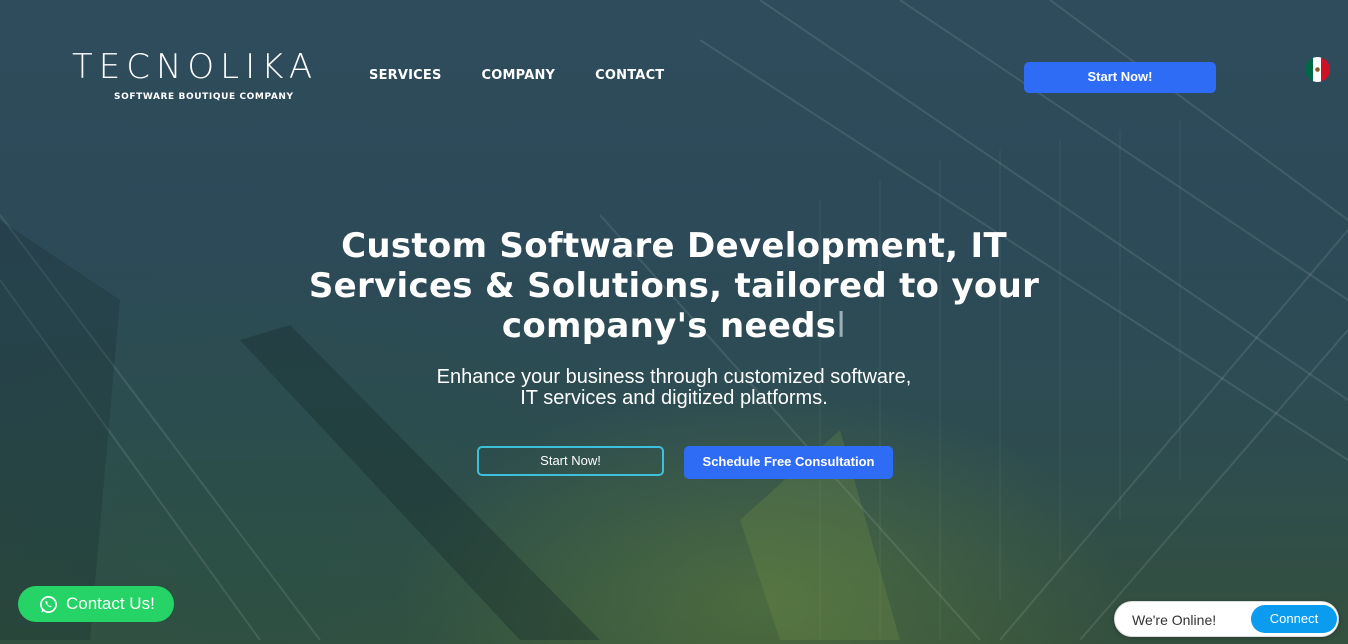  I want to click on chat-status-text: We're Online!, so click(1174, 620).